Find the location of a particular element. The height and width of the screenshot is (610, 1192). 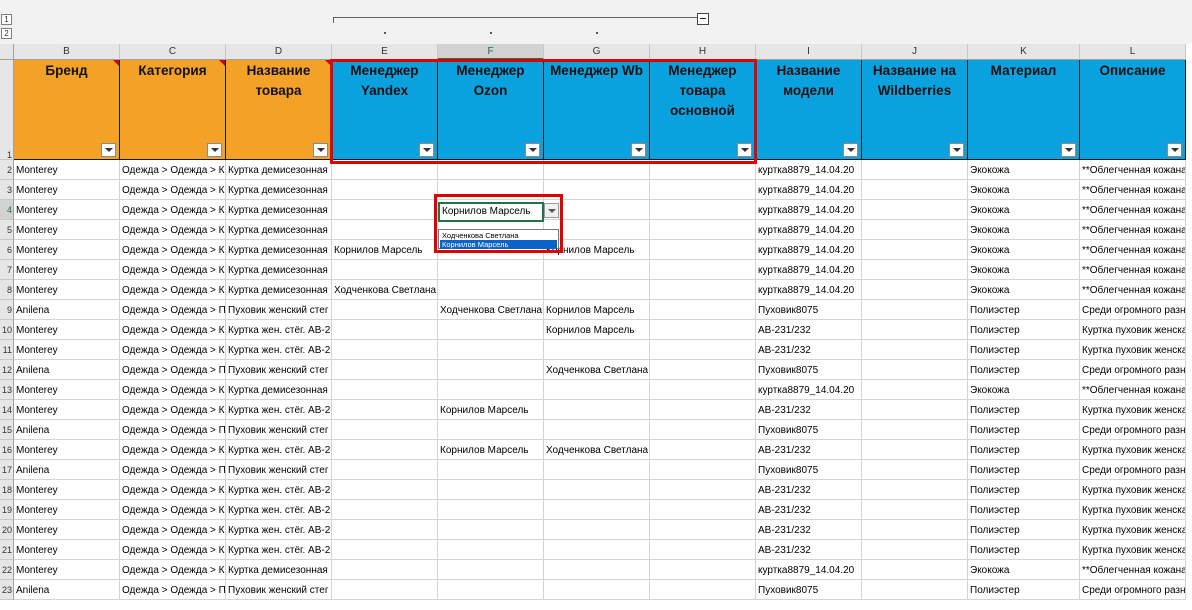

column-header-i: I is located at coordinates (809, 52).